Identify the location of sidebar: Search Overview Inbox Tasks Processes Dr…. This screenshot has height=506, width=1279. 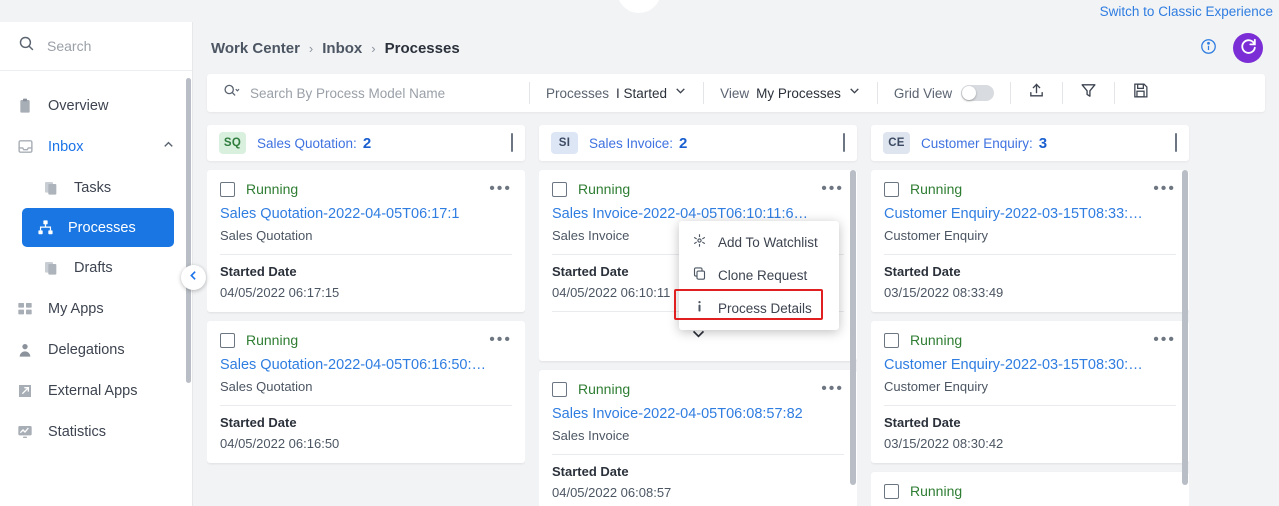
(96, 264).